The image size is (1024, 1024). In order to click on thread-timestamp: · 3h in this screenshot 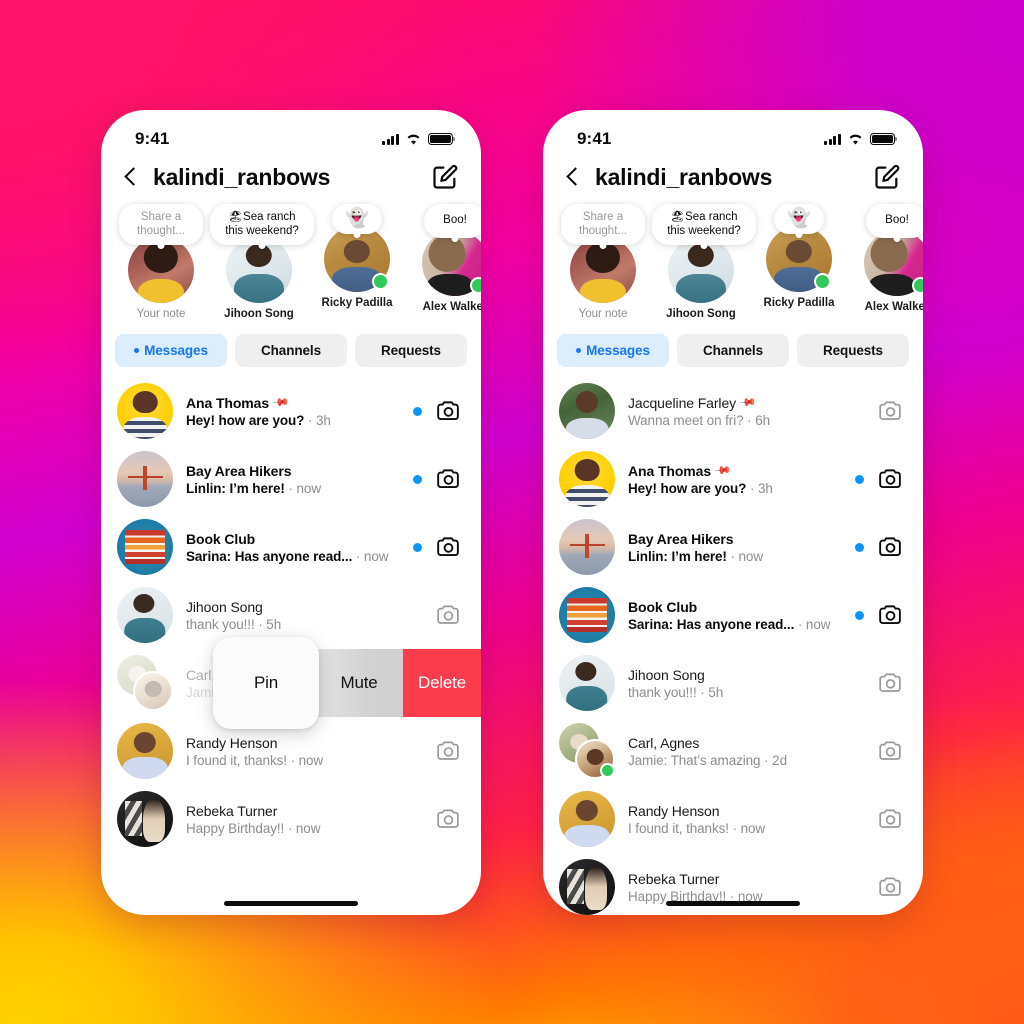, I will do `click(759, 488)`.